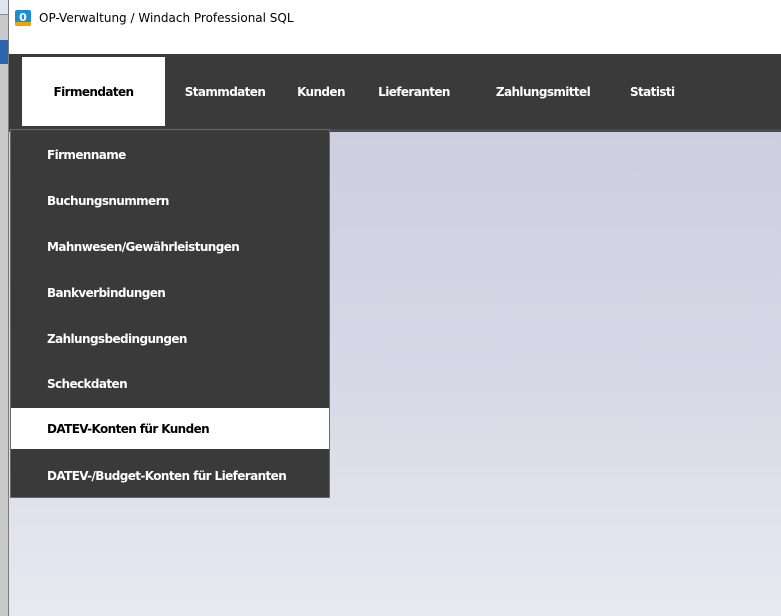 The width and height of the screenshot is (781, 616). What do you see at coordinates (170, 383) in the screenshot?
I see `dropdown-item-scheckdaten: Scheckdaten` at bounding box center [170, 383].